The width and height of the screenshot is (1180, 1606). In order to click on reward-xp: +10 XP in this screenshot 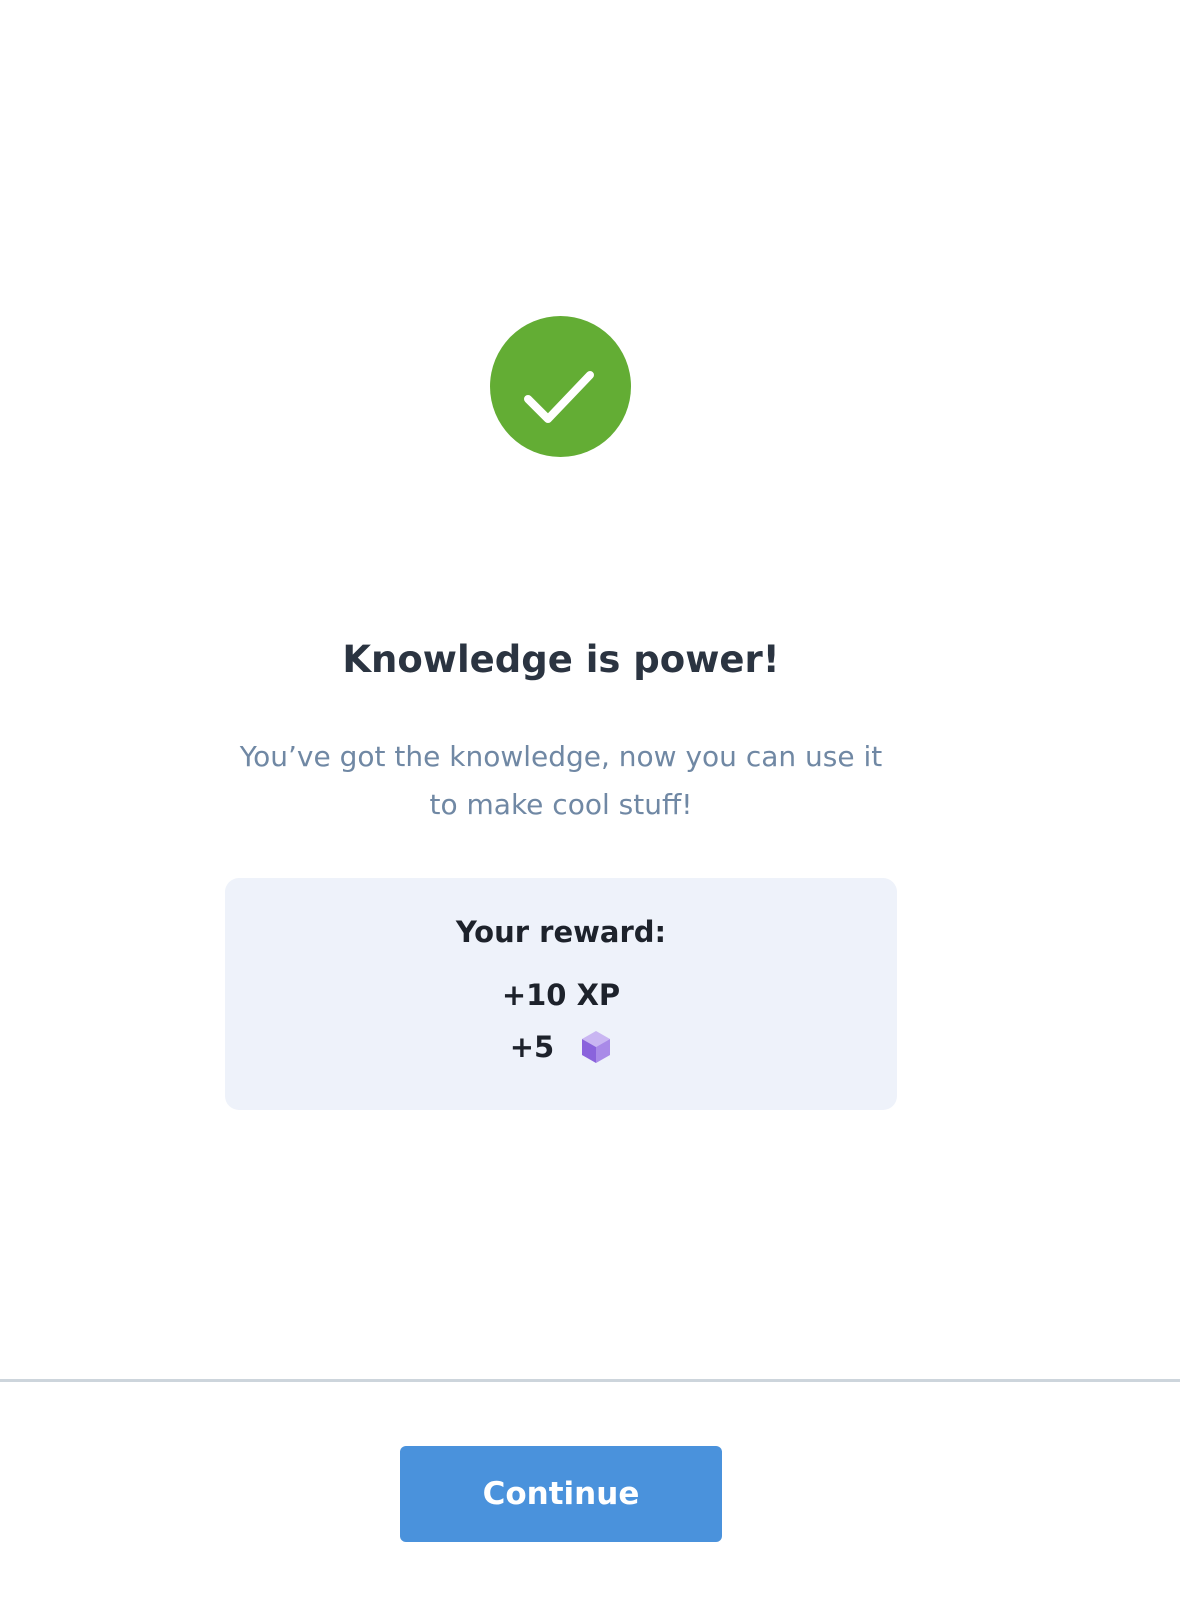, I will do `click(561, 995)`.